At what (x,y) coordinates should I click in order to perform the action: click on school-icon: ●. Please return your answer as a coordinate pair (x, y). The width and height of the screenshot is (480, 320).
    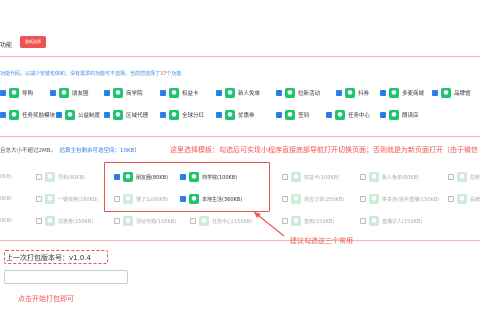
    Looking at the image, I should click on (118, 93).